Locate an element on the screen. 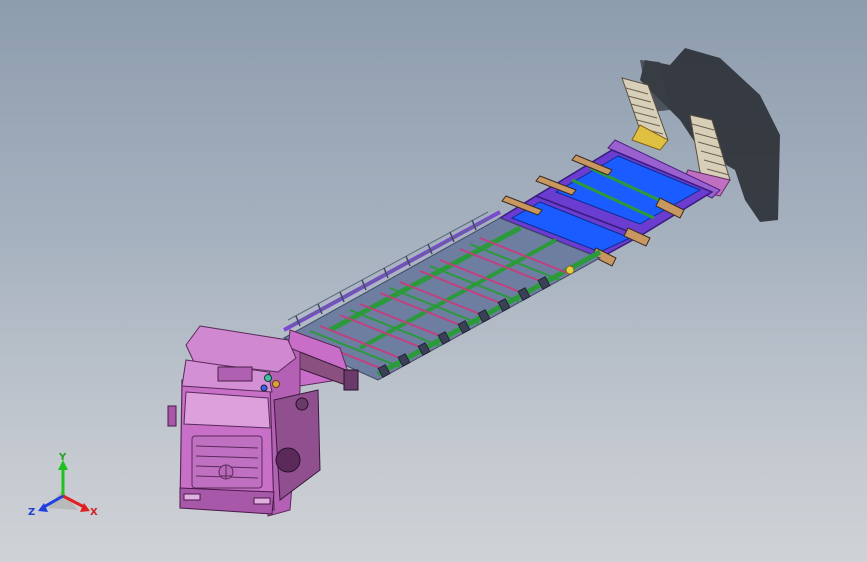 Image resolution: width=867 pixels, height=562 pixels. truck-cab is located at coordinates (244, 421).